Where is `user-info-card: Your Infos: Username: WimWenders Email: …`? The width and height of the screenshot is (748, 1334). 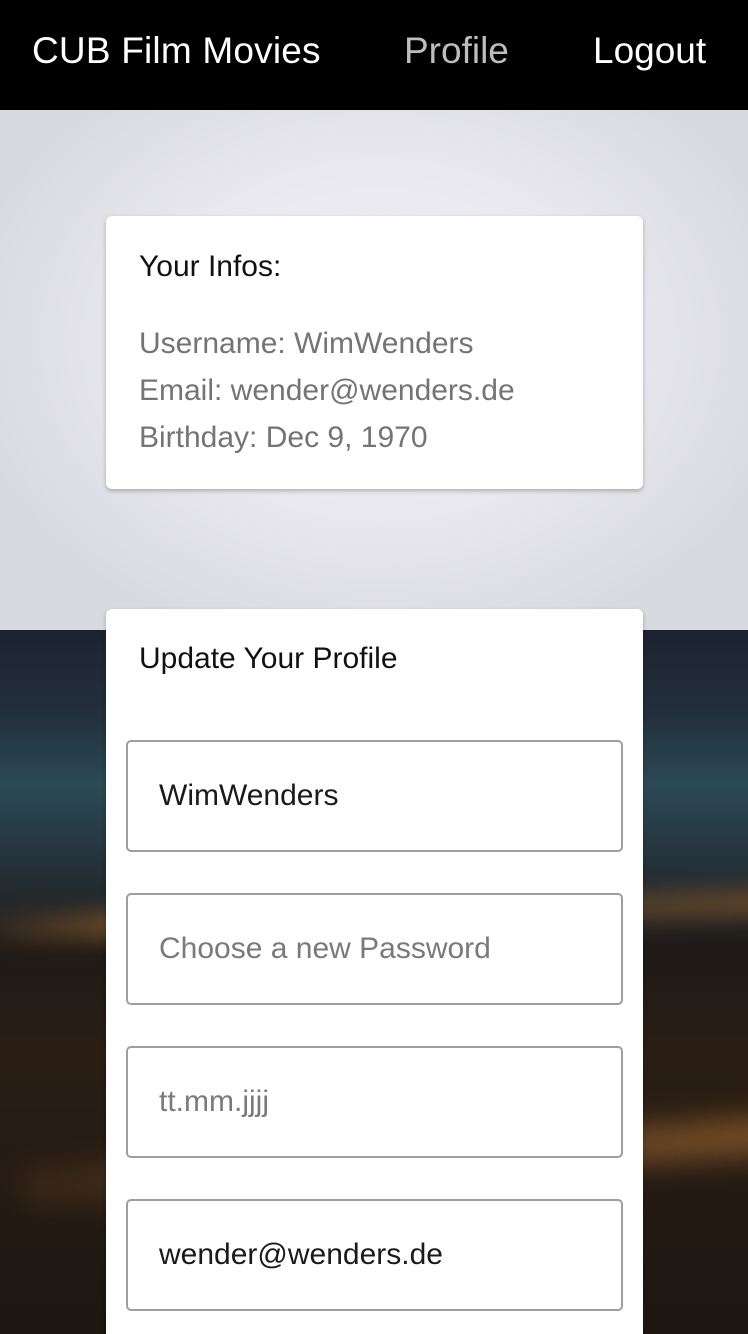 user-info-card: Your Infos: Username: WimWenders Email: … is located at coordinates (374, 352).